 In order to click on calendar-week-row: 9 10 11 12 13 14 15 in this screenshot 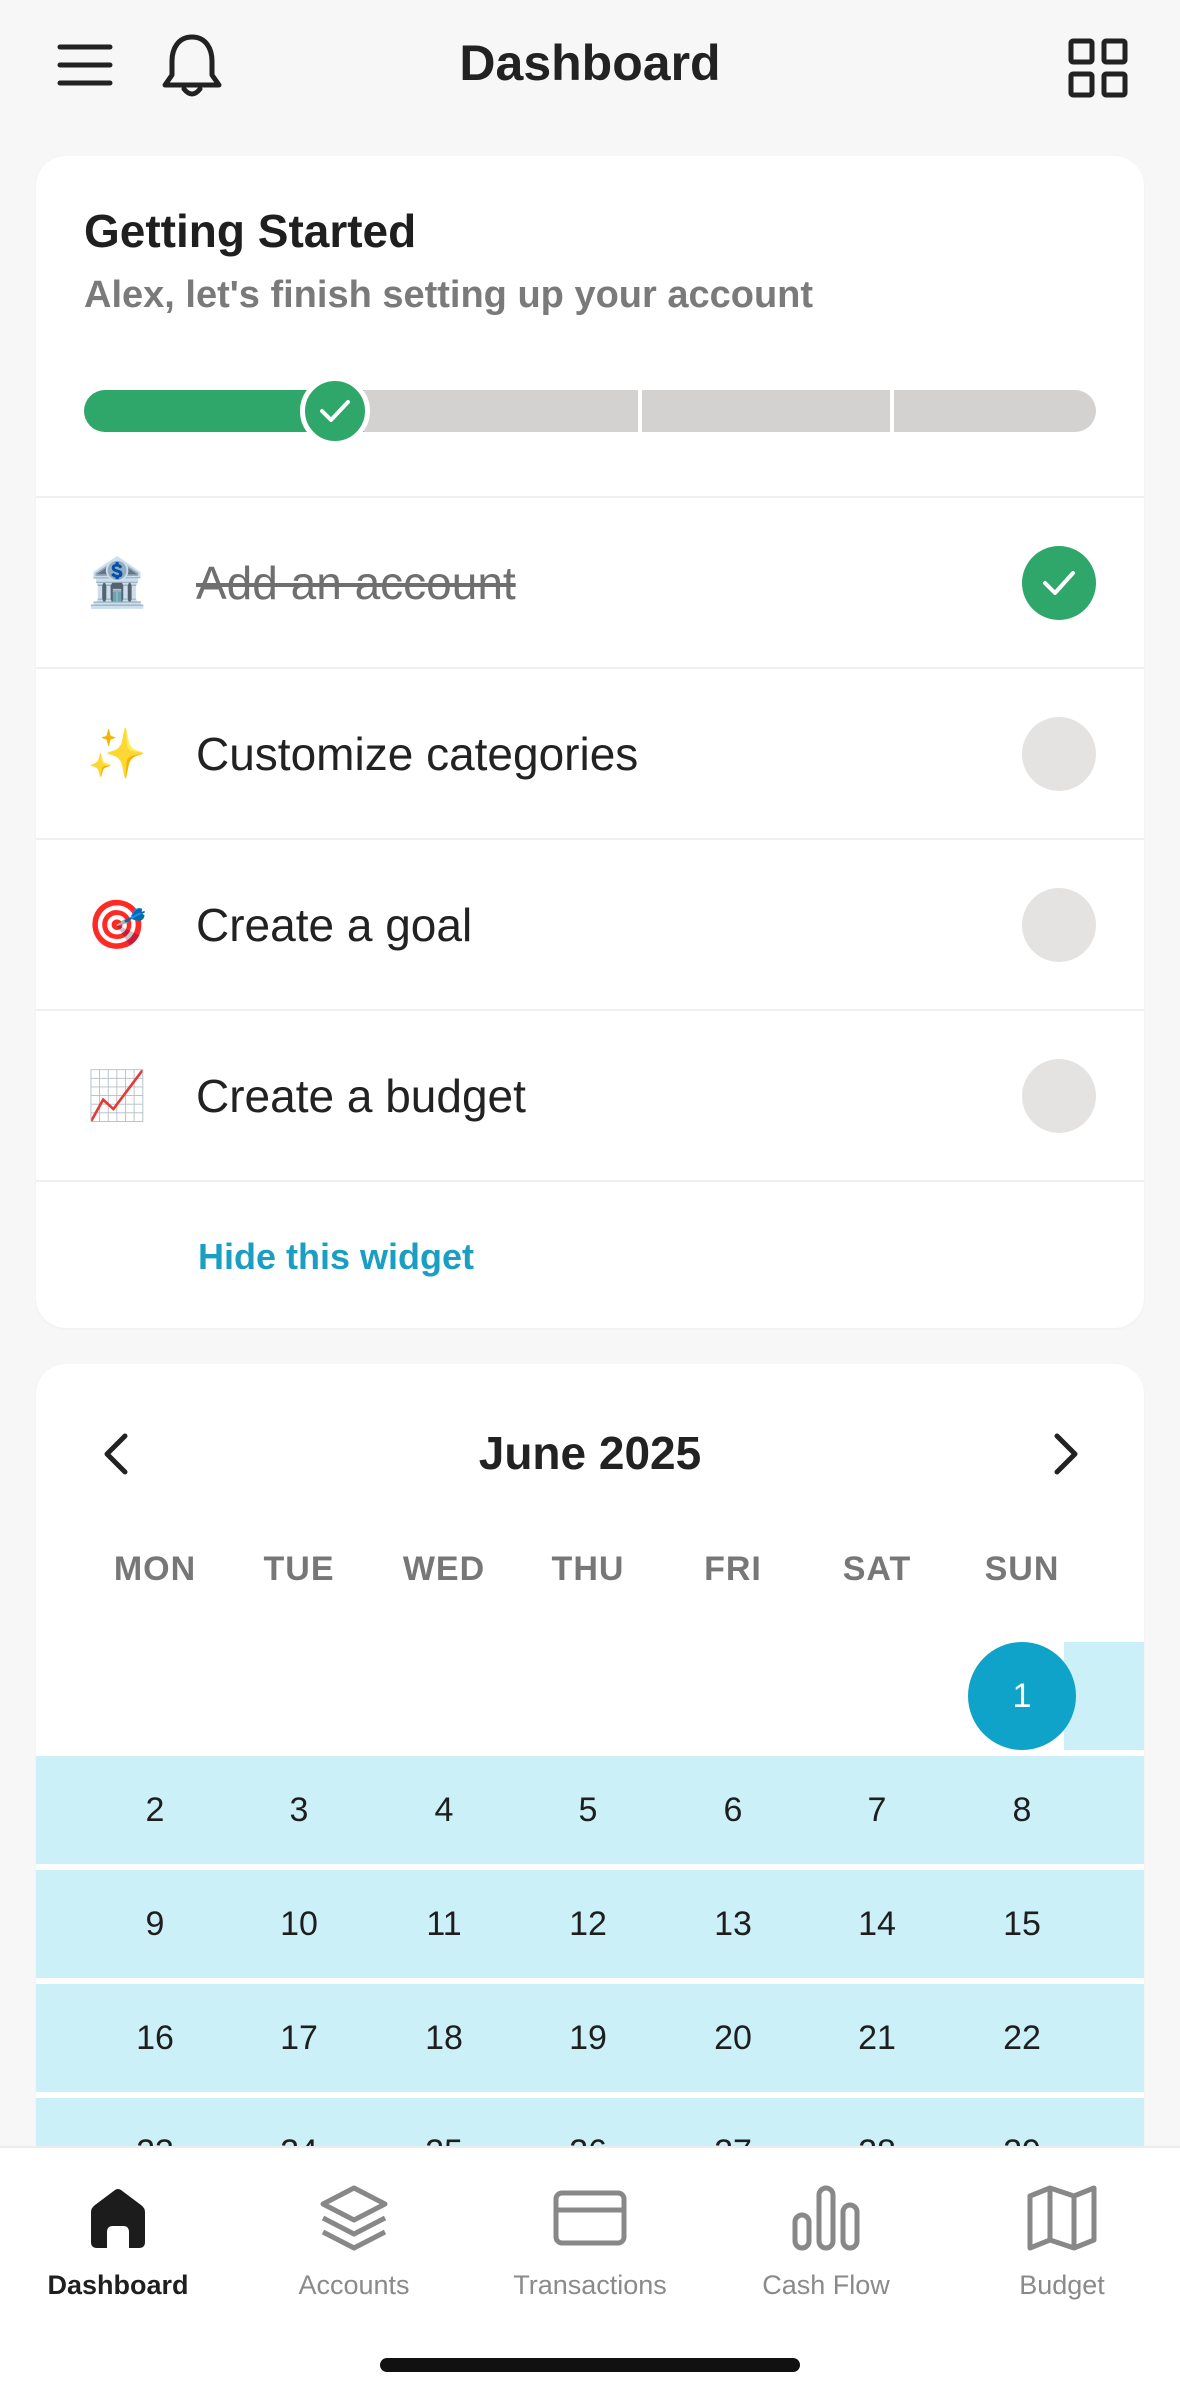, I will do `click(590, 1924)`.